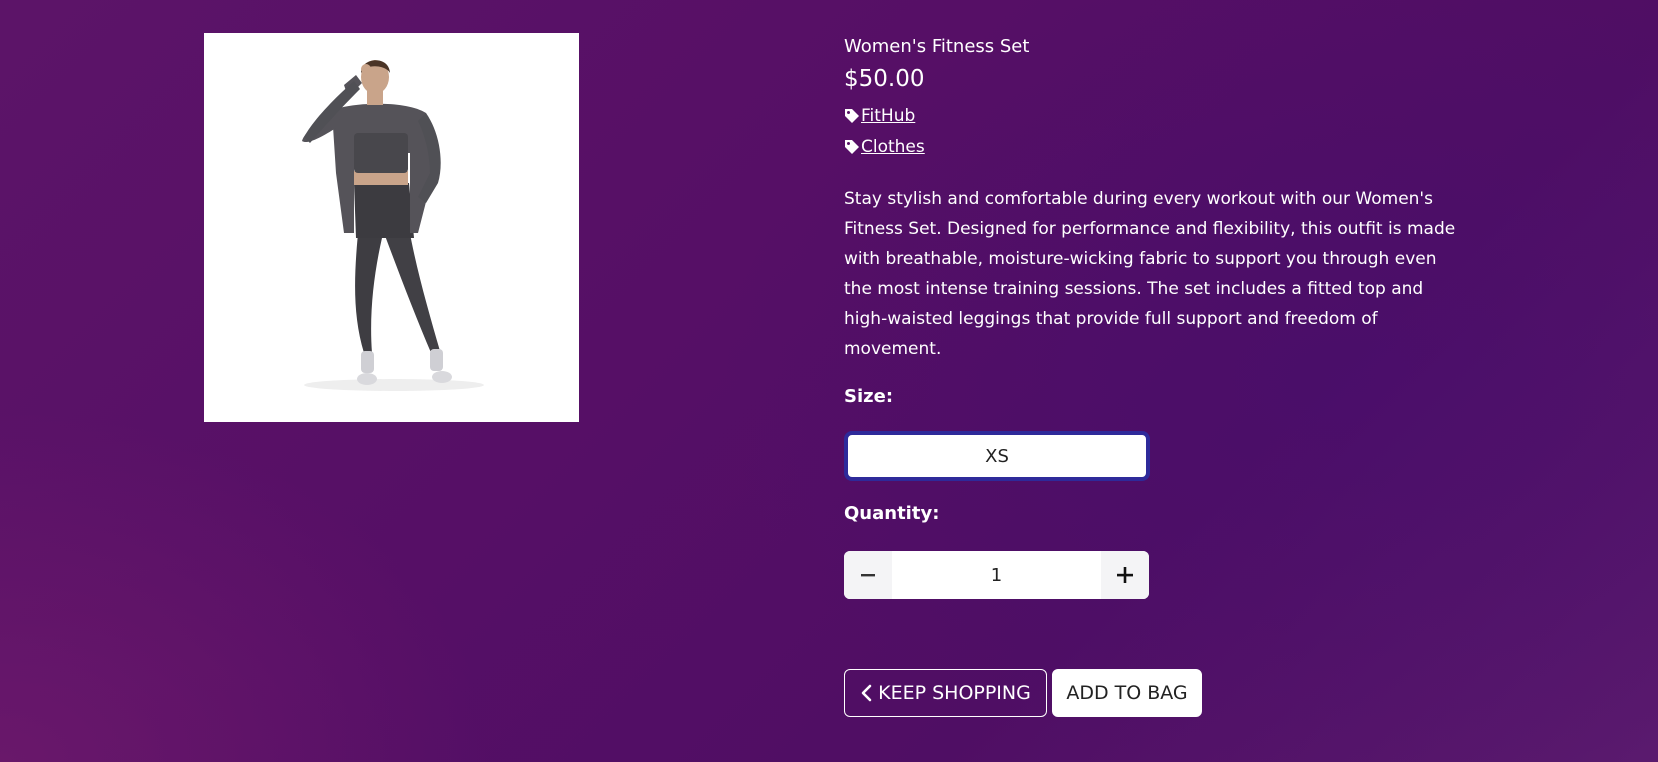 This screenshot has height=762, width=1658. Describe the element at coordinates (893, 147) in the screenshot. I see `category-link: Clothes` at that location.